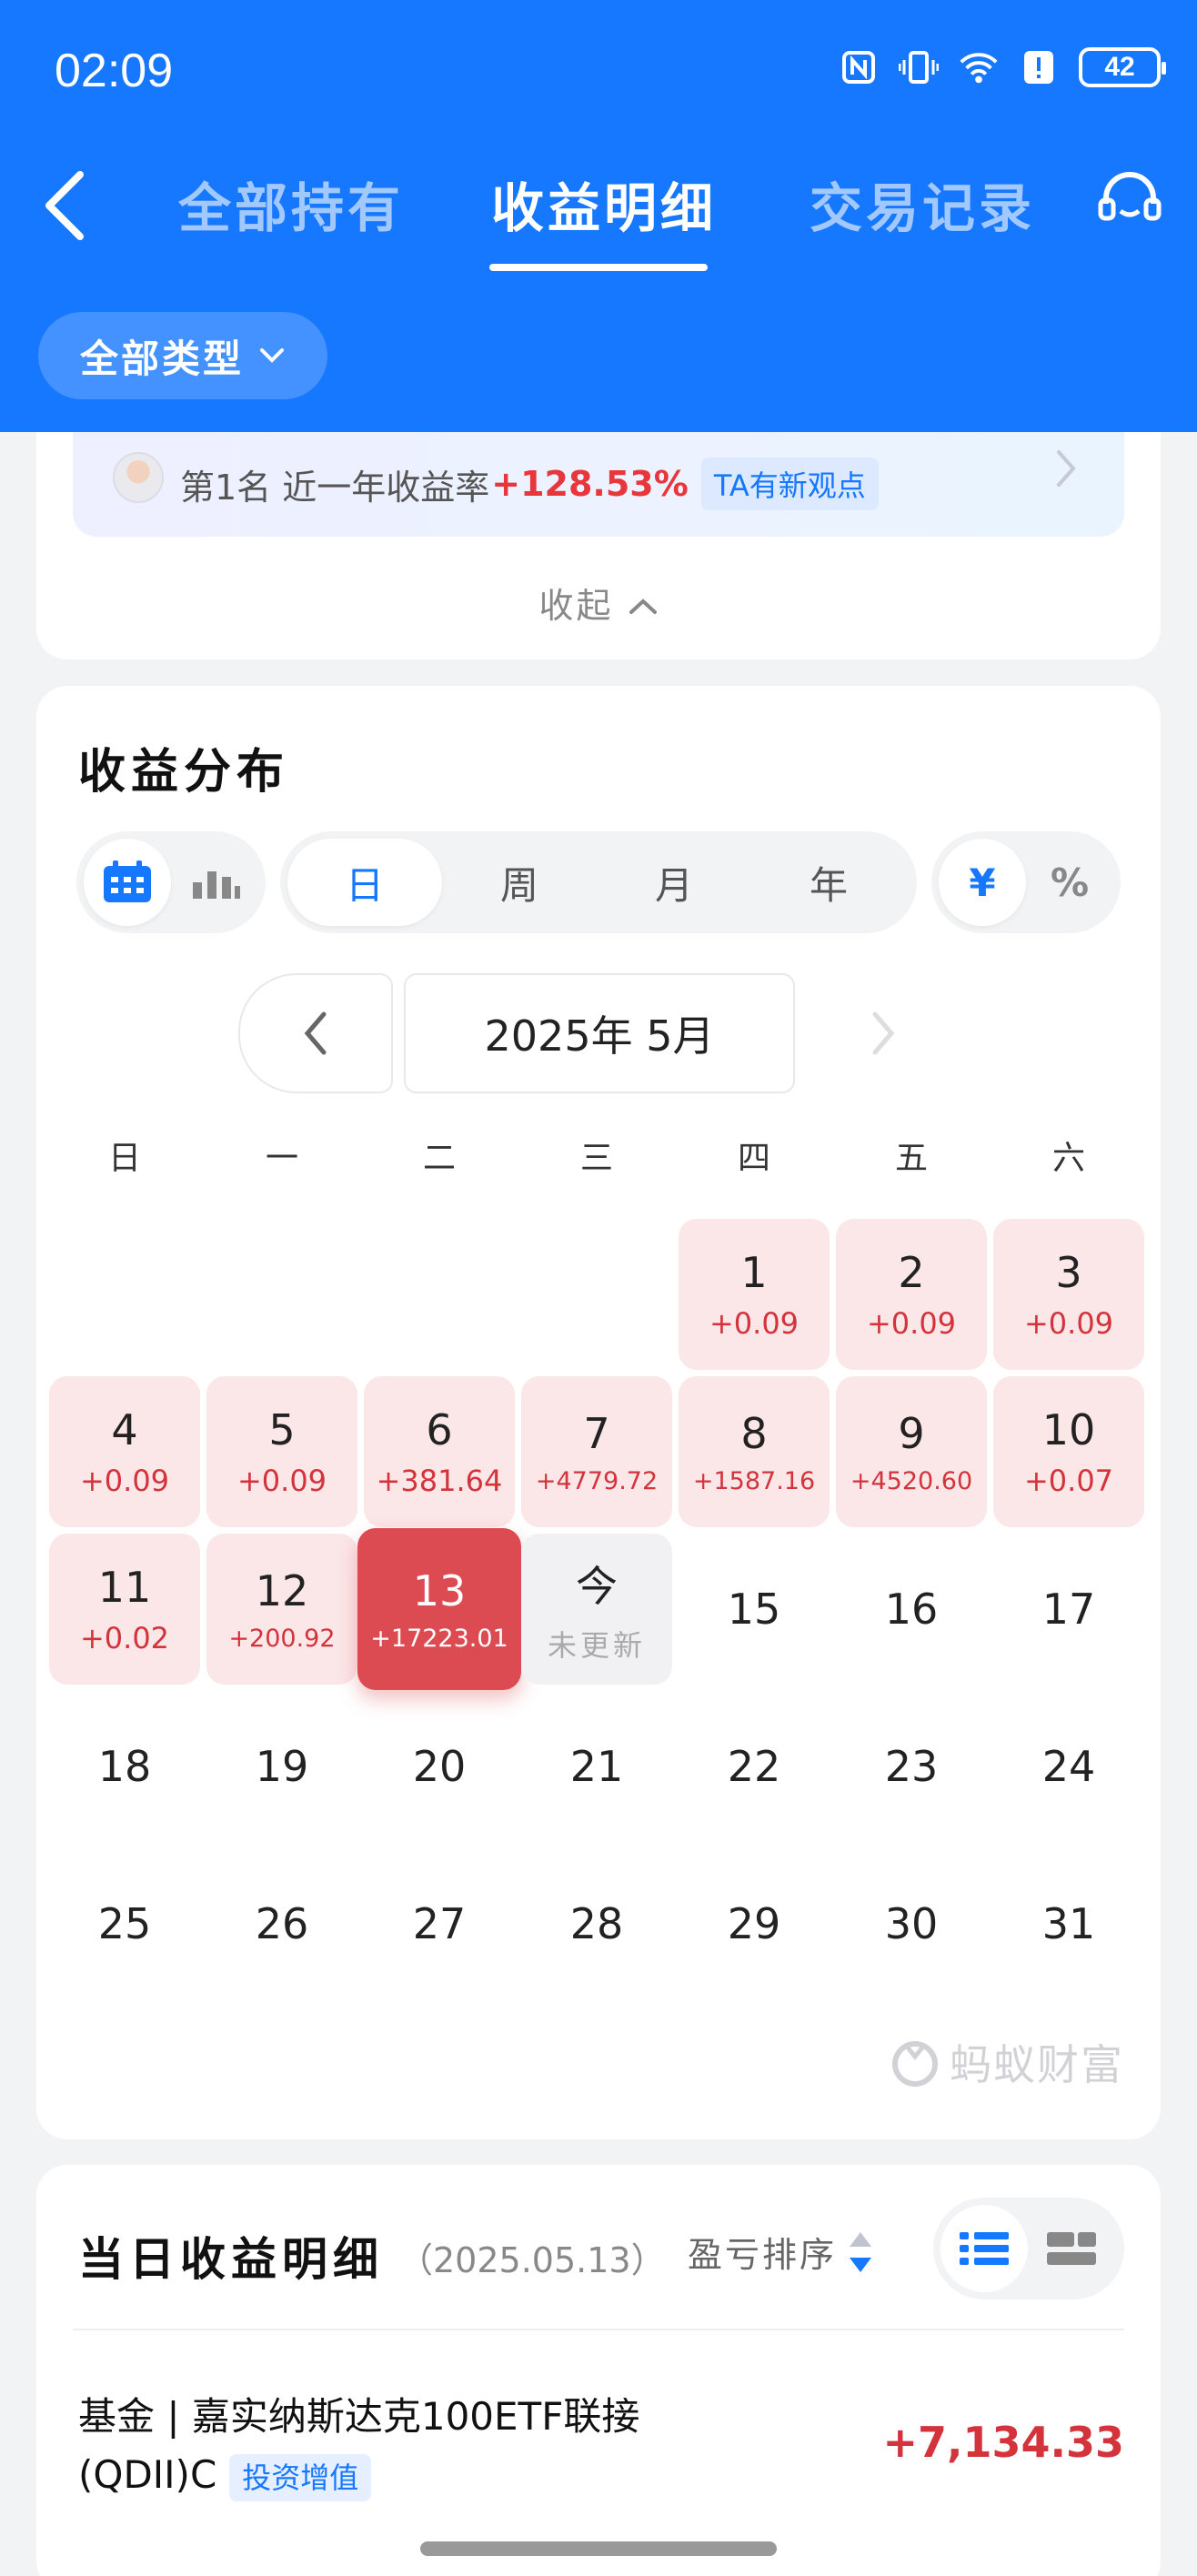 This screenshot has height=2576, width=1197. I want to click on calendar-day: 5 +0.09, so click(281, 1451).